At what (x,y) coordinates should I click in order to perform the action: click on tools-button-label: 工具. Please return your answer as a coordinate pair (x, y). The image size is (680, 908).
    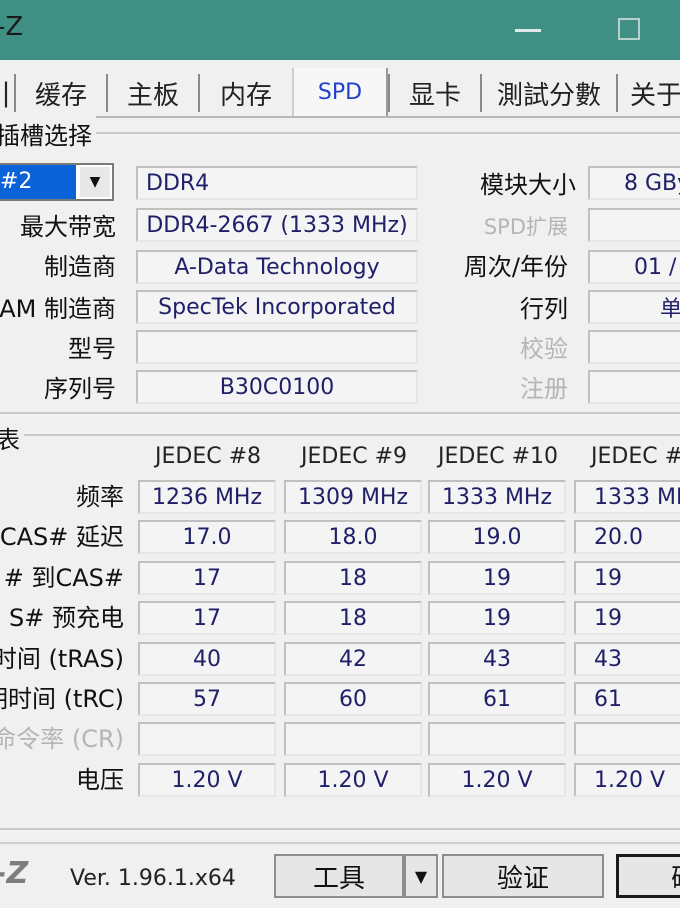
    Looking at the image, I should click on (338, 878).